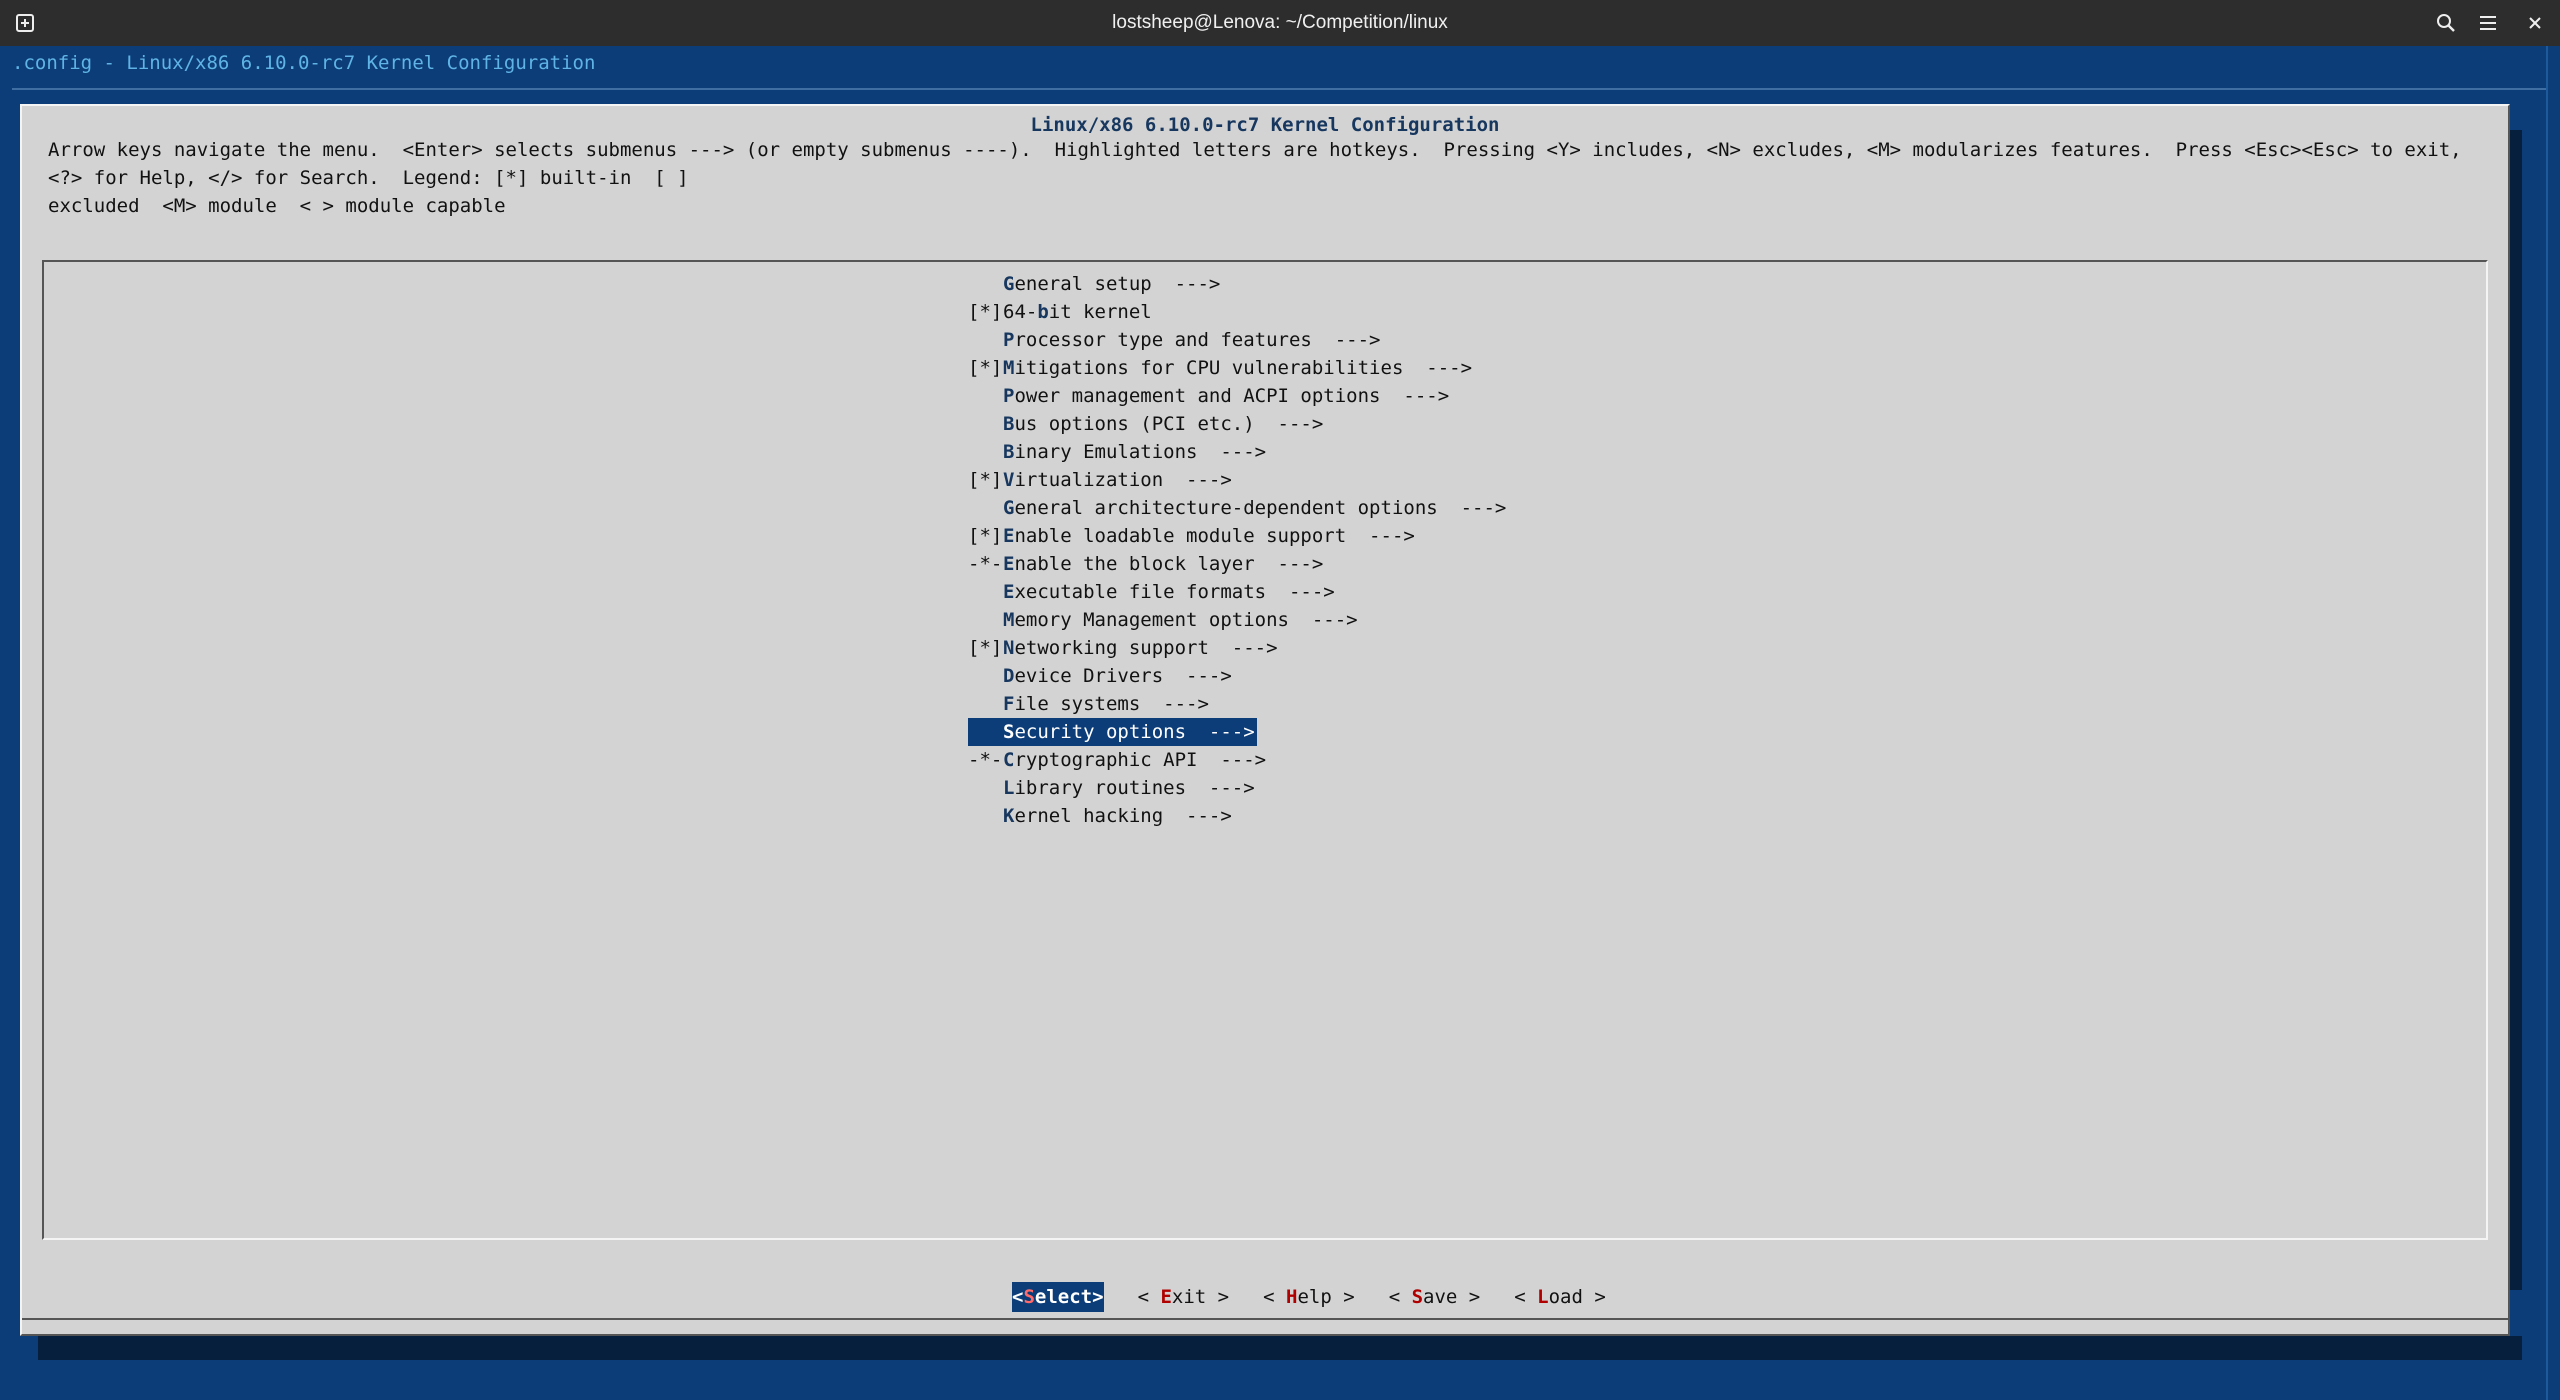  I want to click on menu-item: Memory Management options --->, so click(1238, 620).